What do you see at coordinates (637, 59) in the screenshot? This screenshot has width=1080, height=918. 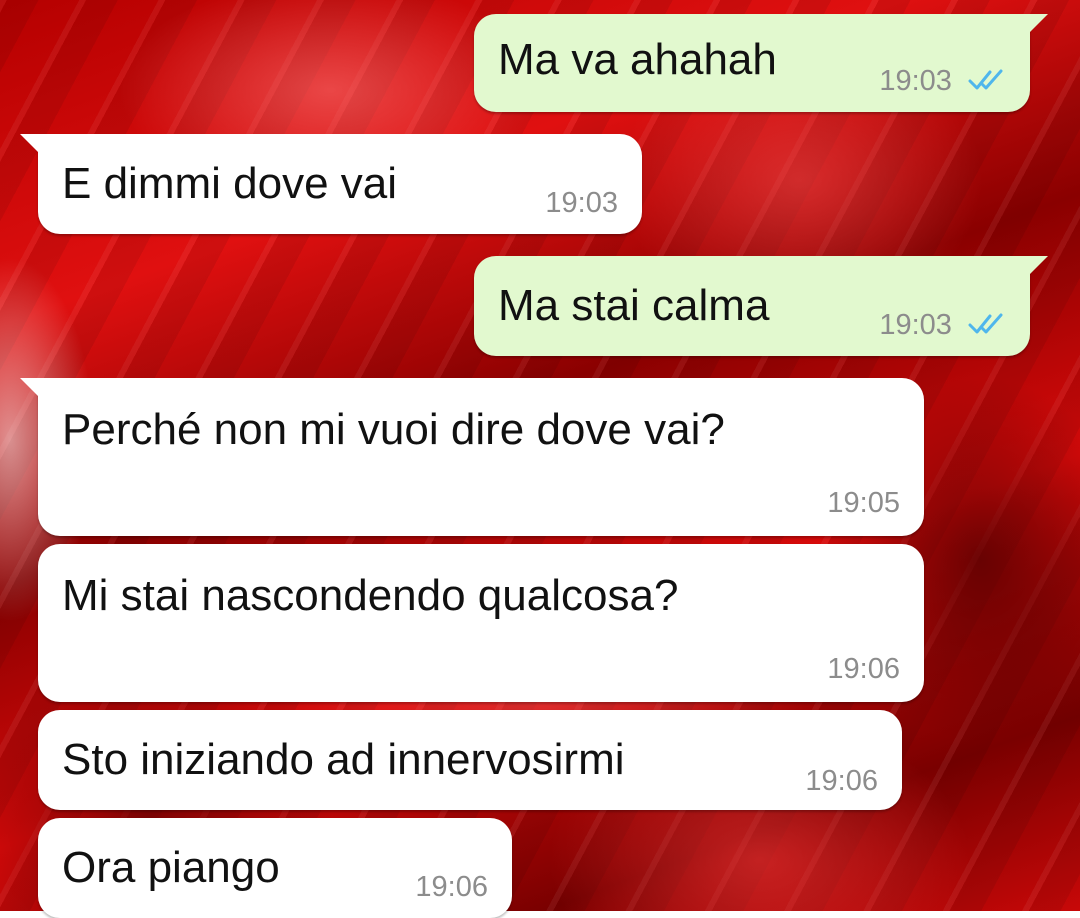 I see `message-text: Ma va ahahah` at bounding box center [637, 59].